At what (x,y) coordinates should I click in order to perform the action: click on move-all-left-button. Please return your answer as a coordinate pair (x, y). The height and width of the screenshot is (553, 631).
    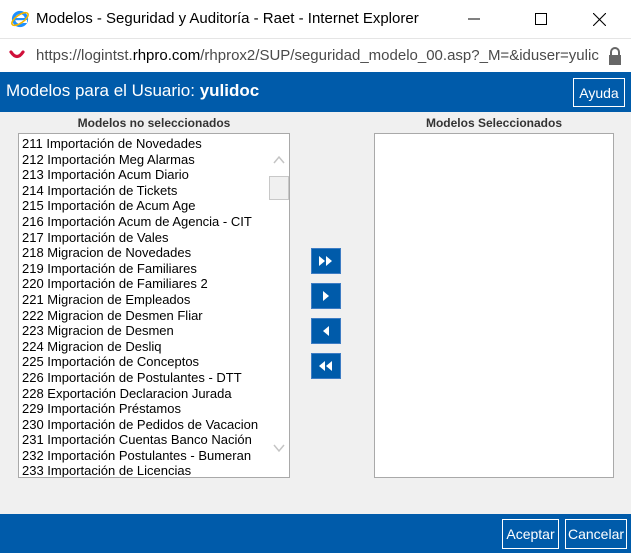
    Looking at the image, I should click on (326, 366).